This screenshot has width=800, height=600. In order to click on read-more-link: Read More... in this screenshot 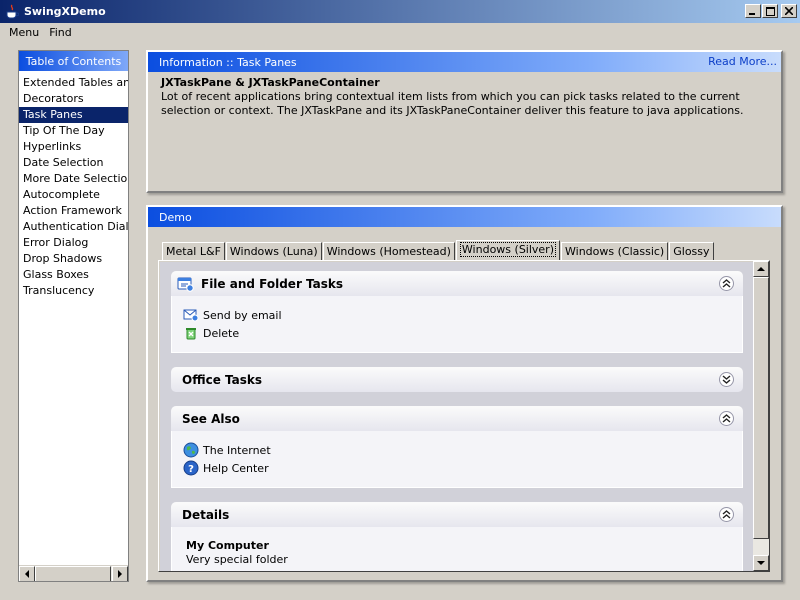, I will do `click(742, 61)`.